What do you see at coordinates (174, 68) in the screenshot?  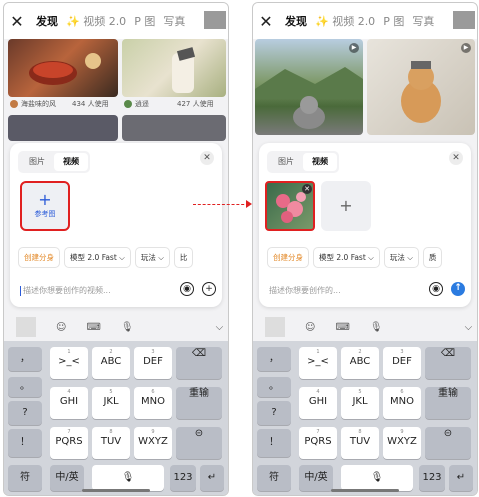 I see `feed-image-reading` at bounding box center [174, 68].